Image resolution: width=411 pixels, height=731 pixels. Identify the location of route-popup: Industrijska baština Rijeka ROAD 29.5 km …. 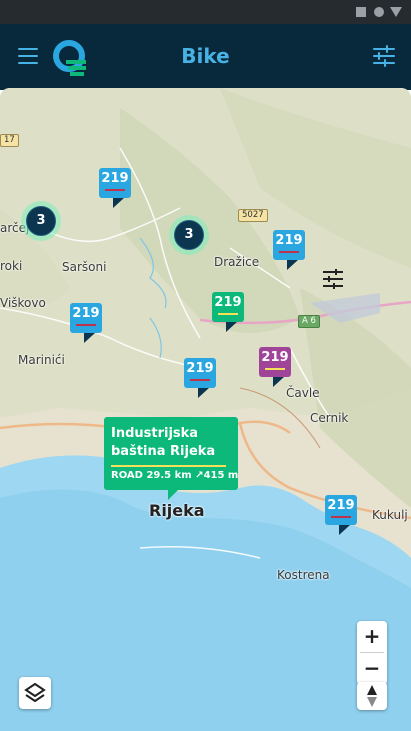
(171, 458).